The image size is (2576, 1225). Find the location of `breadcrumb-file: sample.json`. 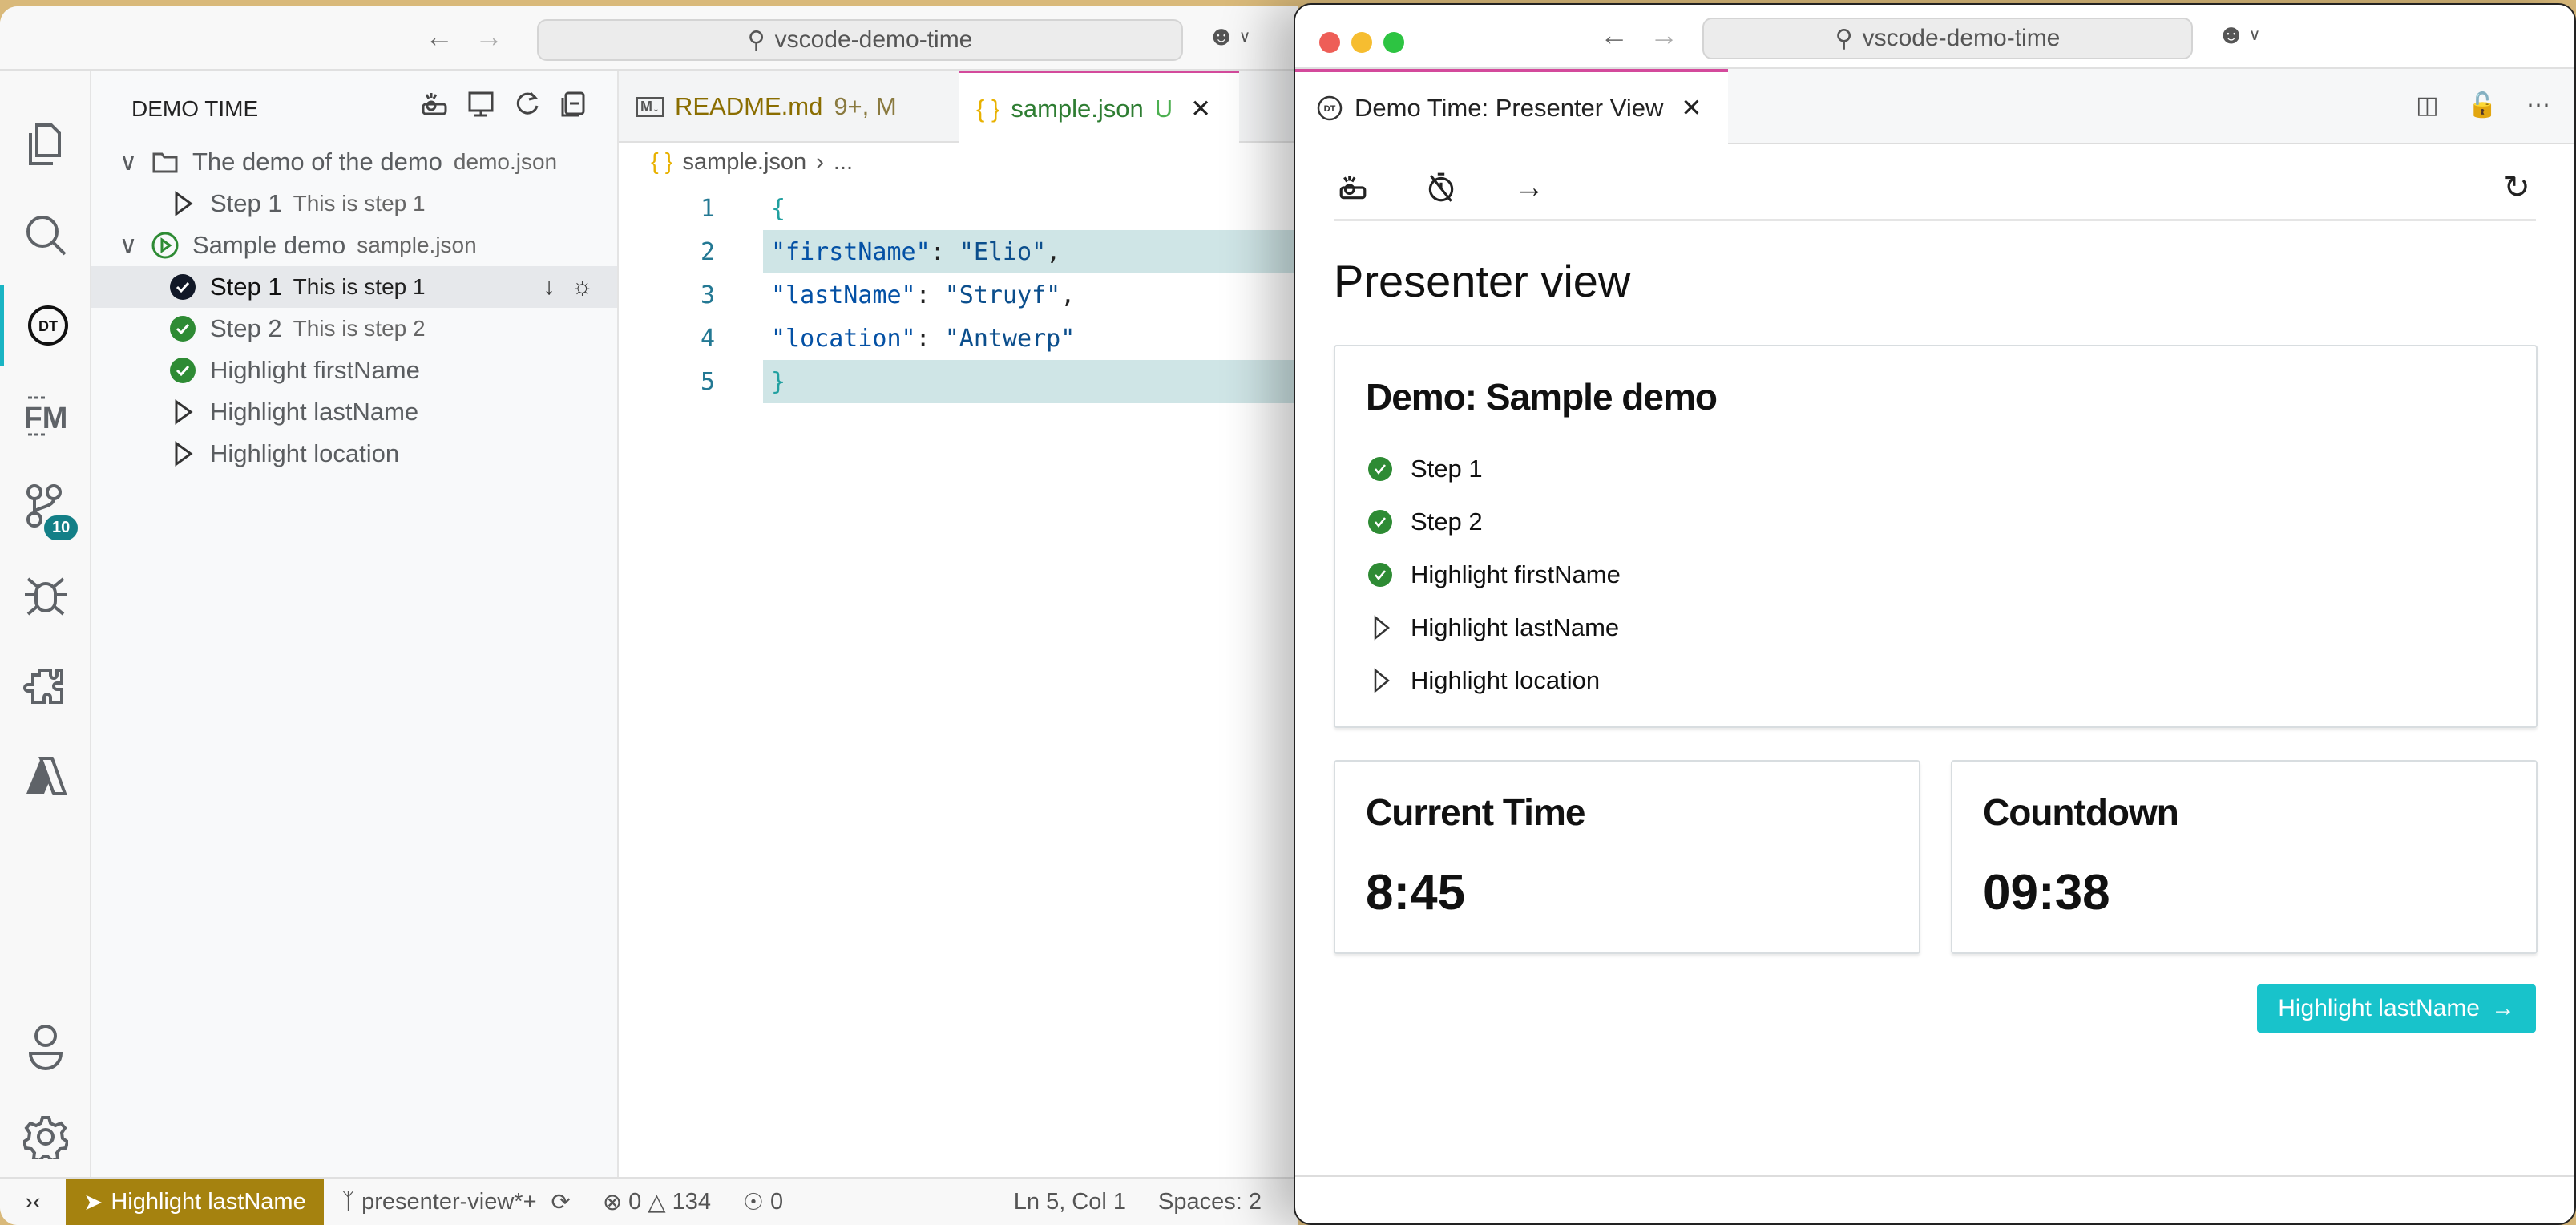

breadcrumb-file: sample.json is located at coordinates (744, 163).